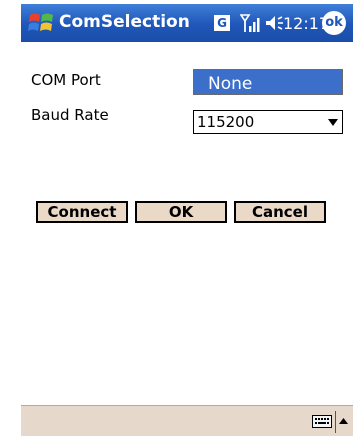  What do you see at coordinates (335, 422) in the screenshot?
I see `sip-divider` at bounding box center [335, 422].